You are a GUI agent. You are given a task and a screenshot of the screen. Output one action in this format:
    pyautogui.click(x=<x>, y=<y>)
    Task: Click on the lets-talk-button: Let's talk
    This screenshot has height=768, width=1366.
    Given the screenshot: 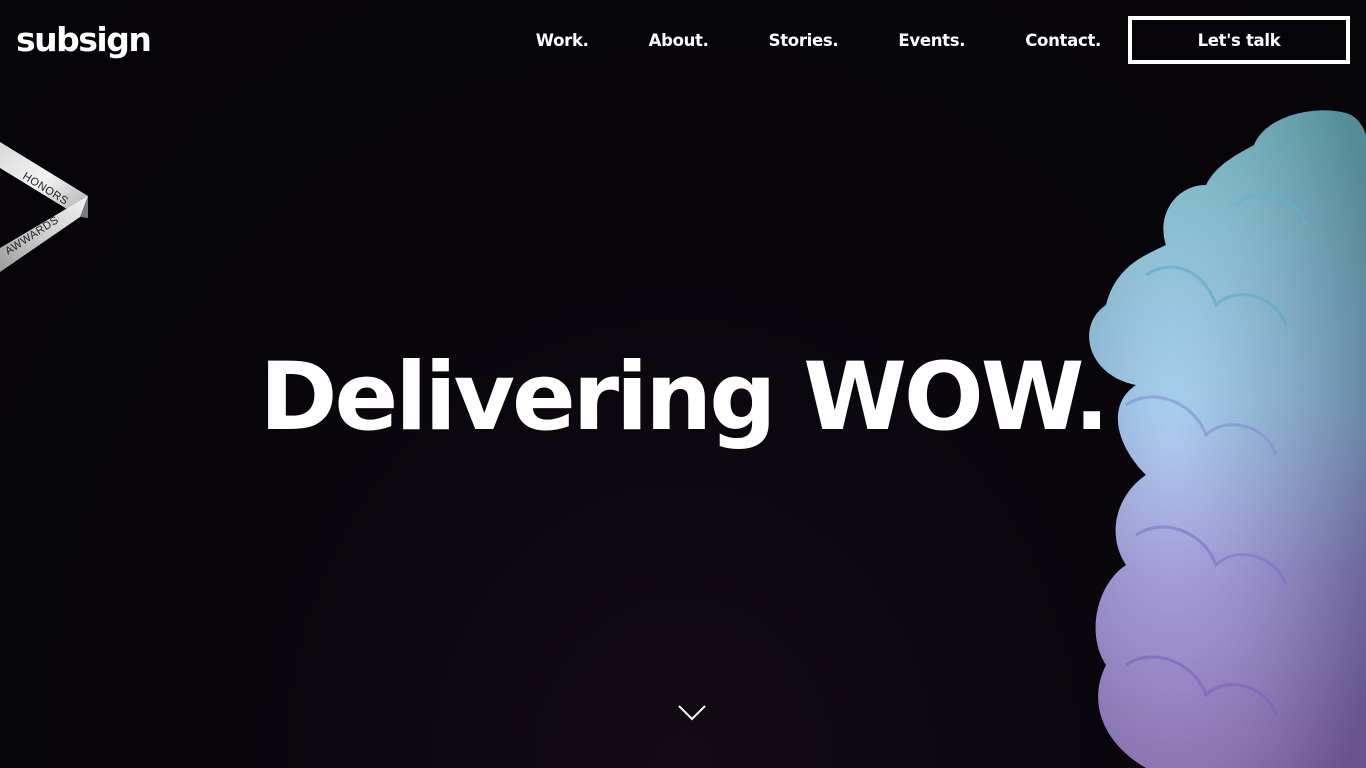 What is the action you would take?
    pyautogui.click(x=1239, y=40)
    